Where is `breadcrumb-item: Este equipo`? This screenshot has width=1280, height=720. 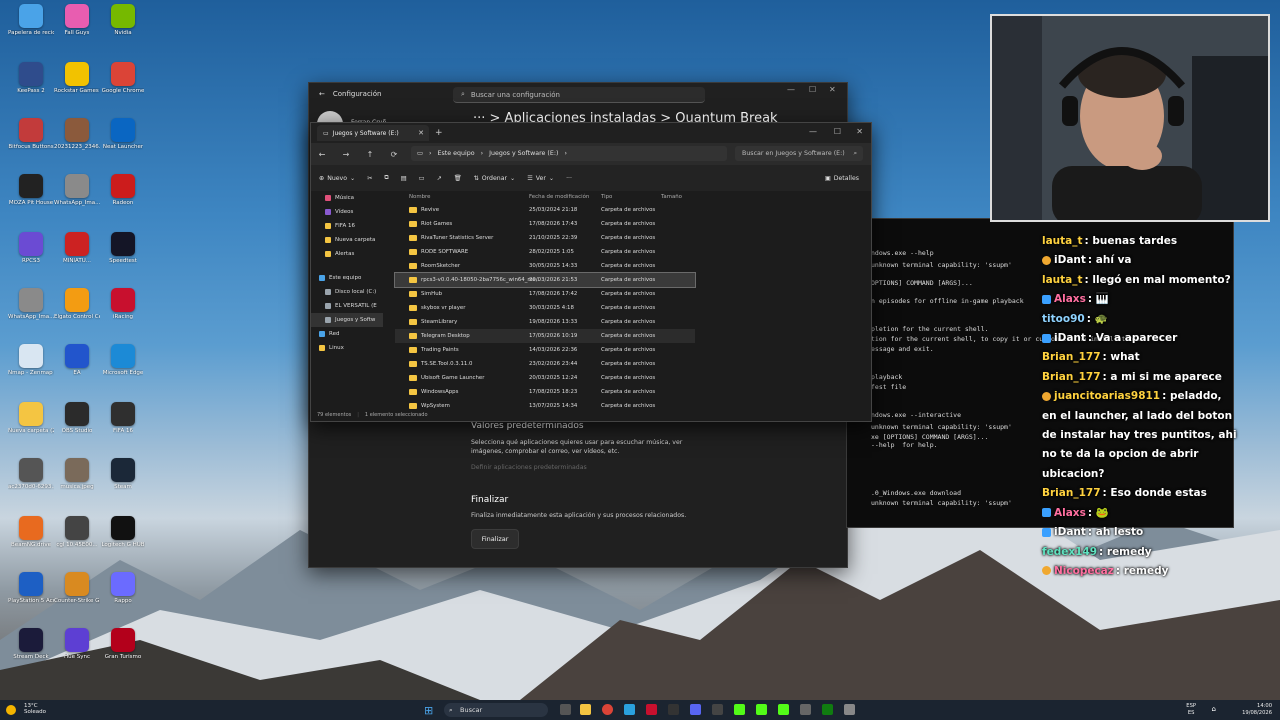
breadcrumb-item: Este equipo is located at coordinates (455, 153).